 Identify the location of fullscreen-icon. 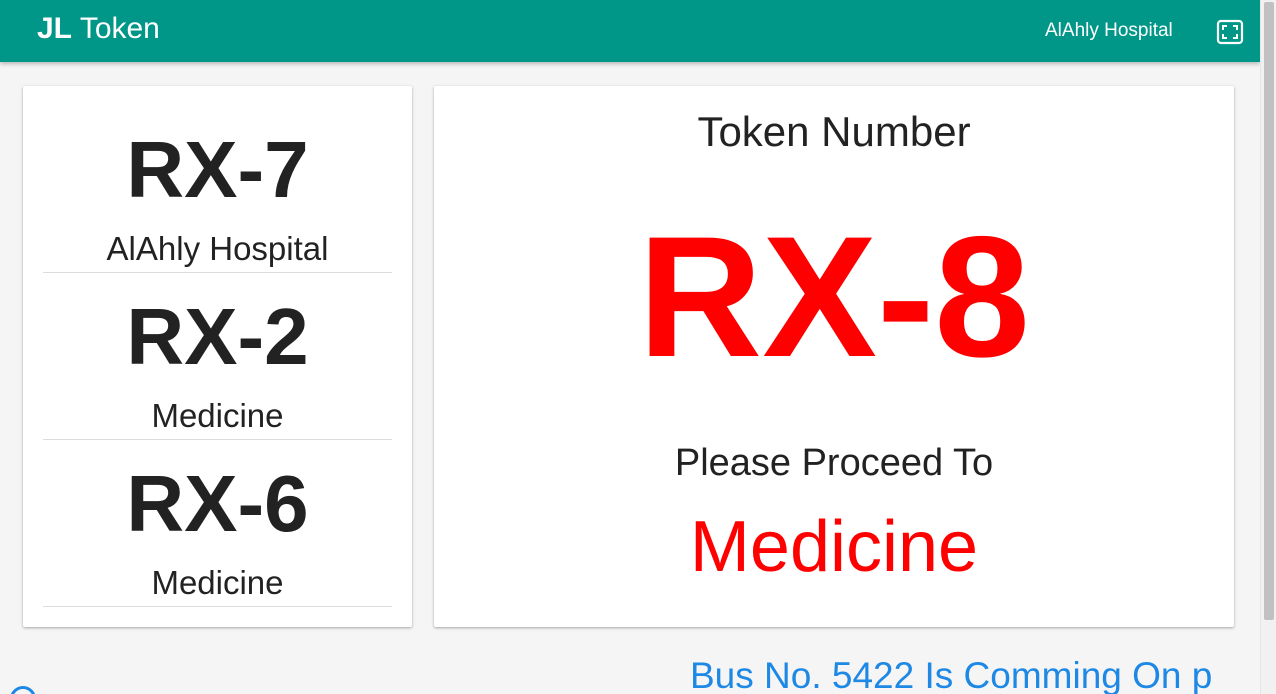
(1230, 32).